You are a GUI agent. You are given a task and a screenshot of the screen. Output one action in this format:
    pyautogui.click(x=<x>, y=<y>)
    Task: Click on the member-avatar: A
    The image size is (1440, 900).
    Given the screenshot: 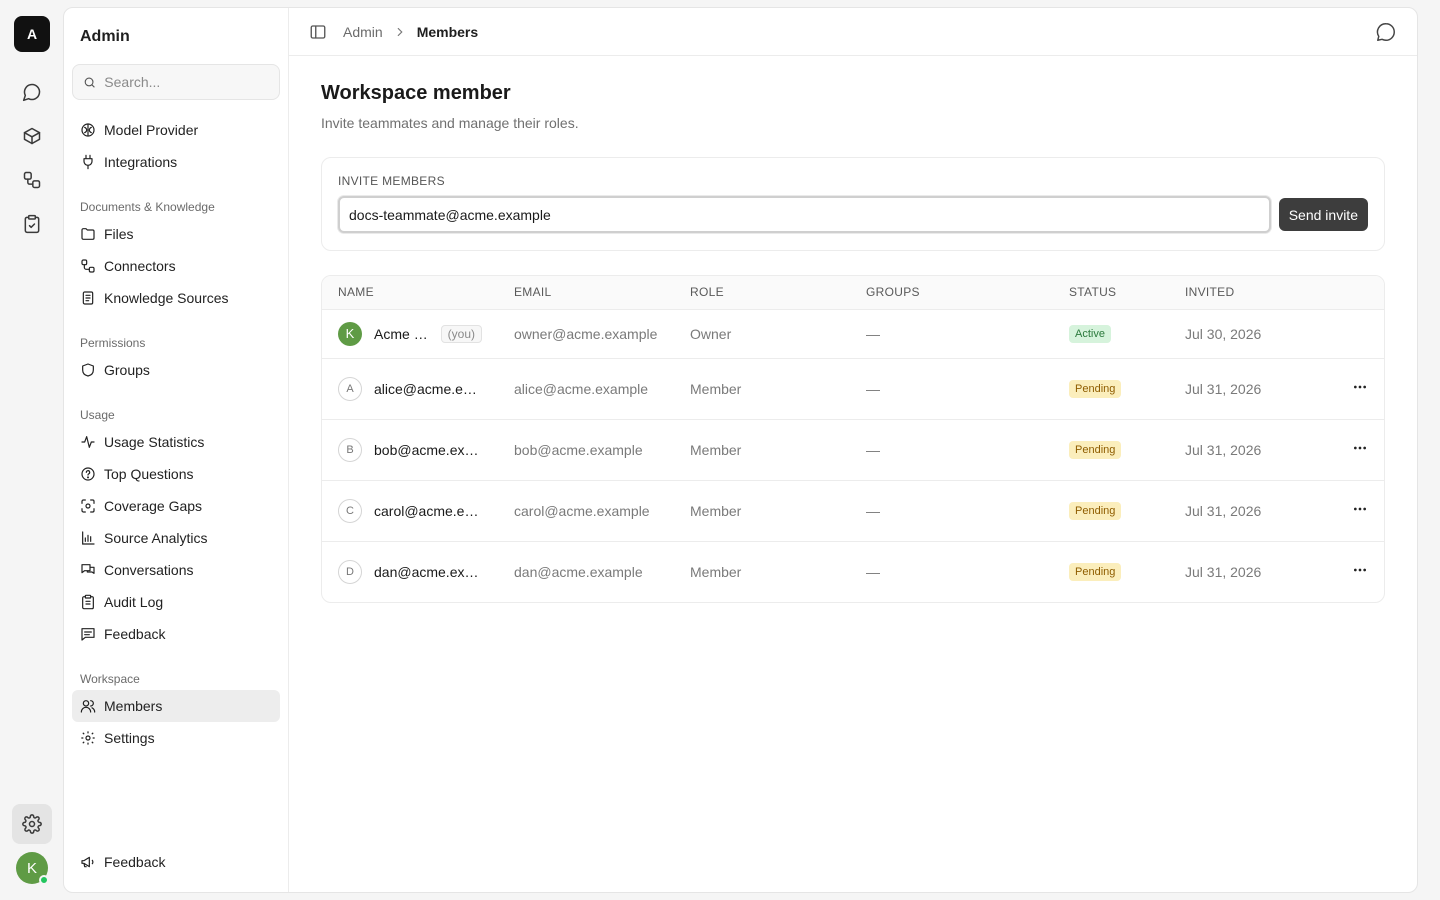 What is the action you would take?
    pyautogui.click(x=350, y=388)
    